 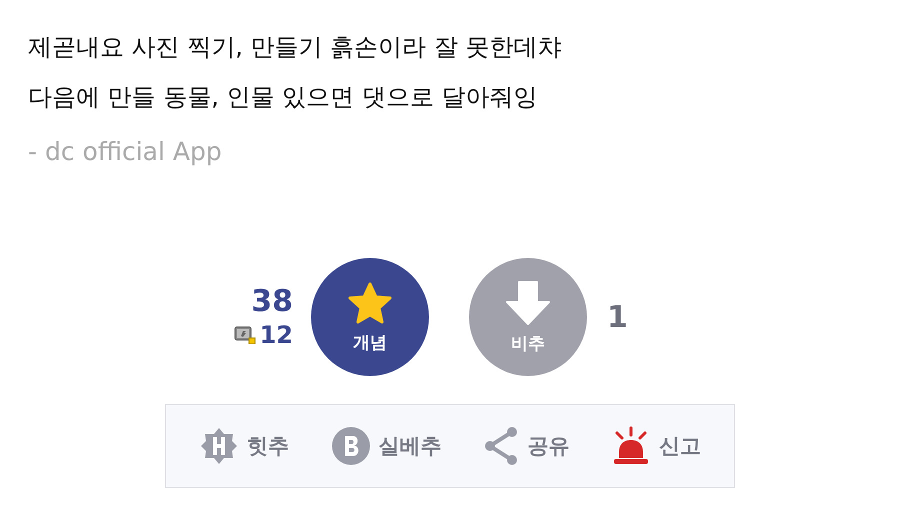 I want to click on post-text: 제곧내요 사진 찍기, 만들기 흙손이라 잘 못한데챠, so click(x=295, y=47).